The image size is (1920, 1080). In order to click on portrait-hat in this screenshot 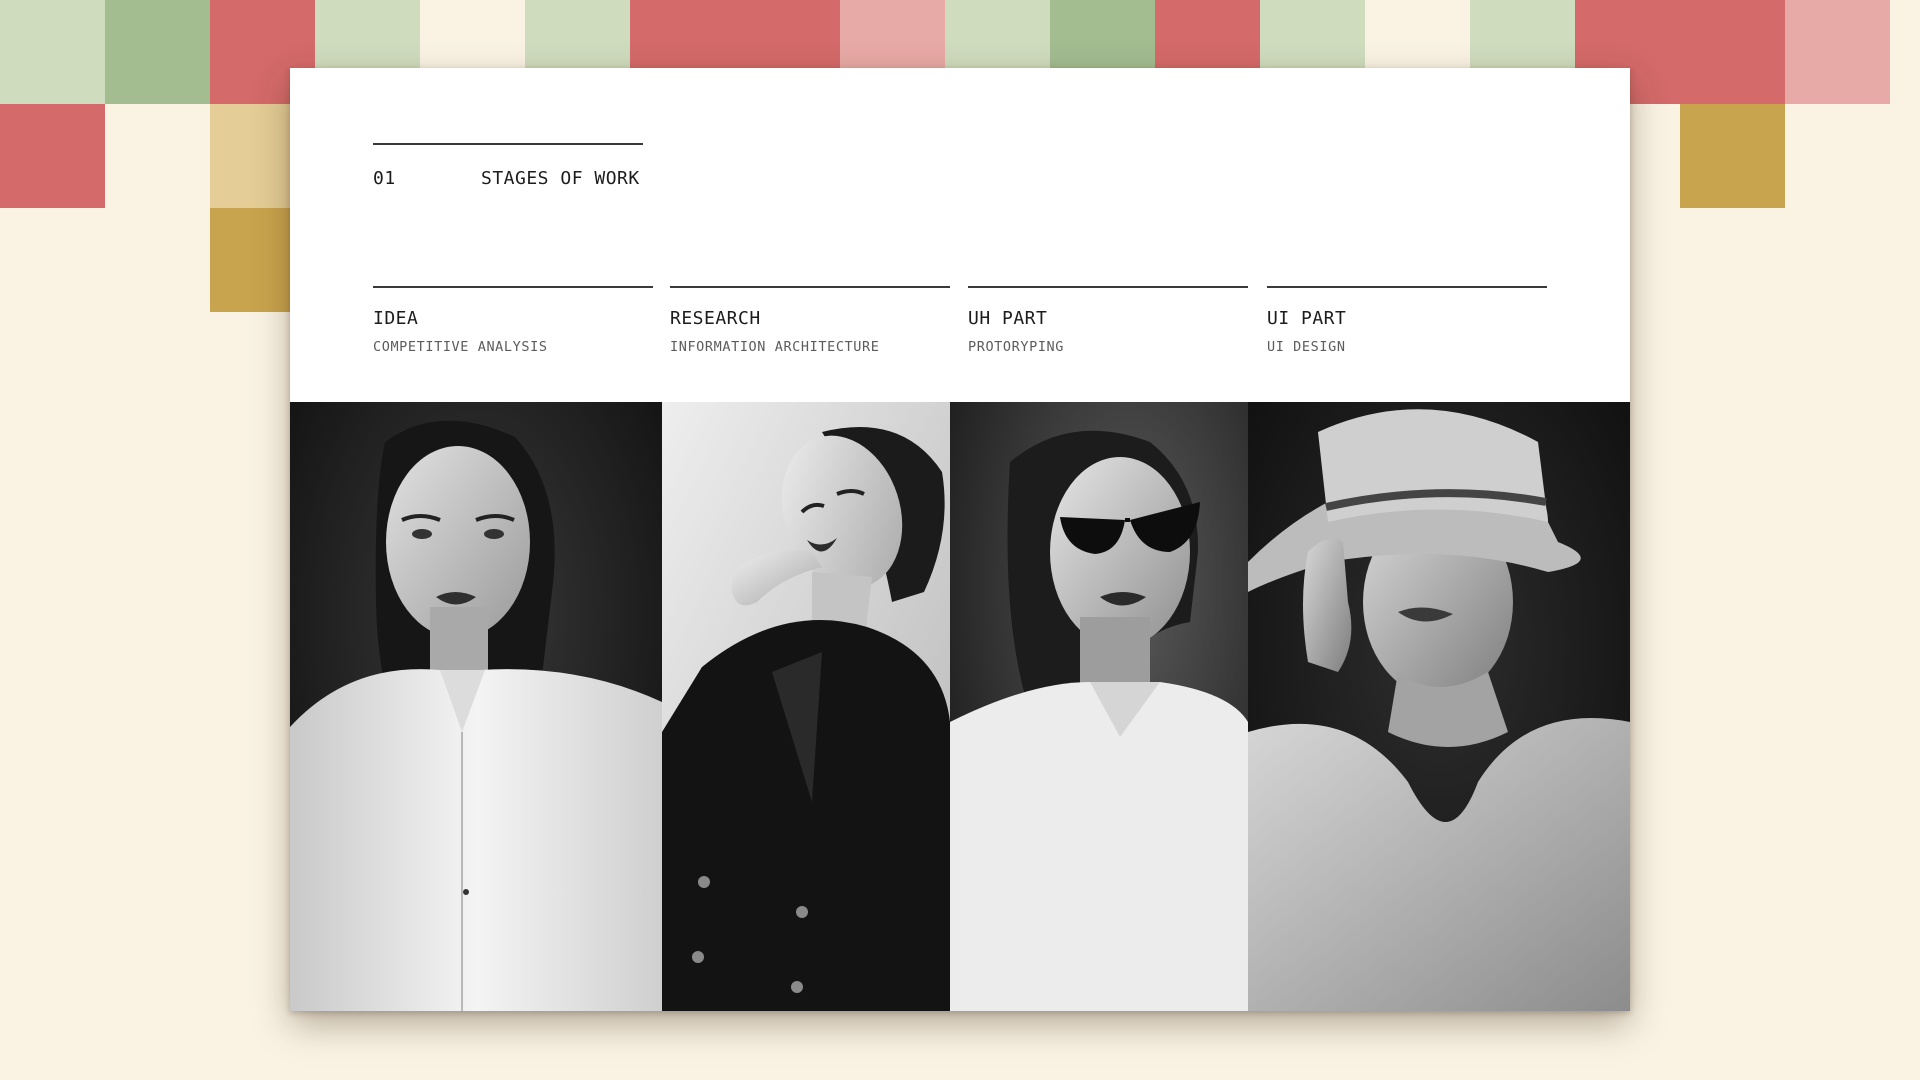, I will do `click(1439, 706)`.